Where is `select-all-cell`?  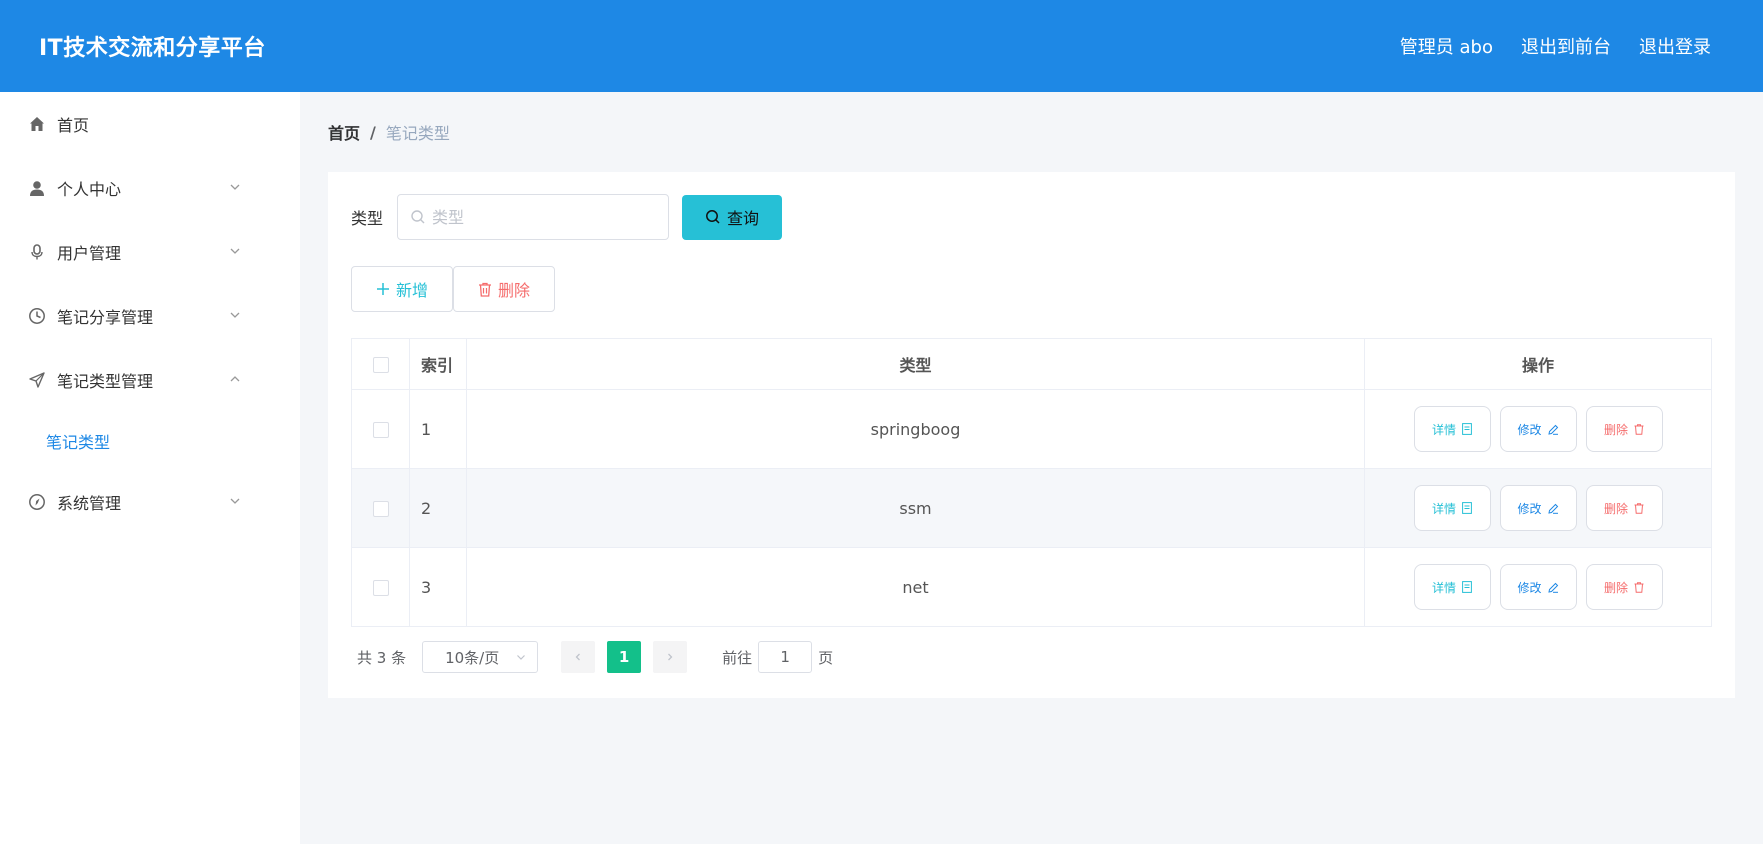
select-all-cell is located at coordinates (380, 364).